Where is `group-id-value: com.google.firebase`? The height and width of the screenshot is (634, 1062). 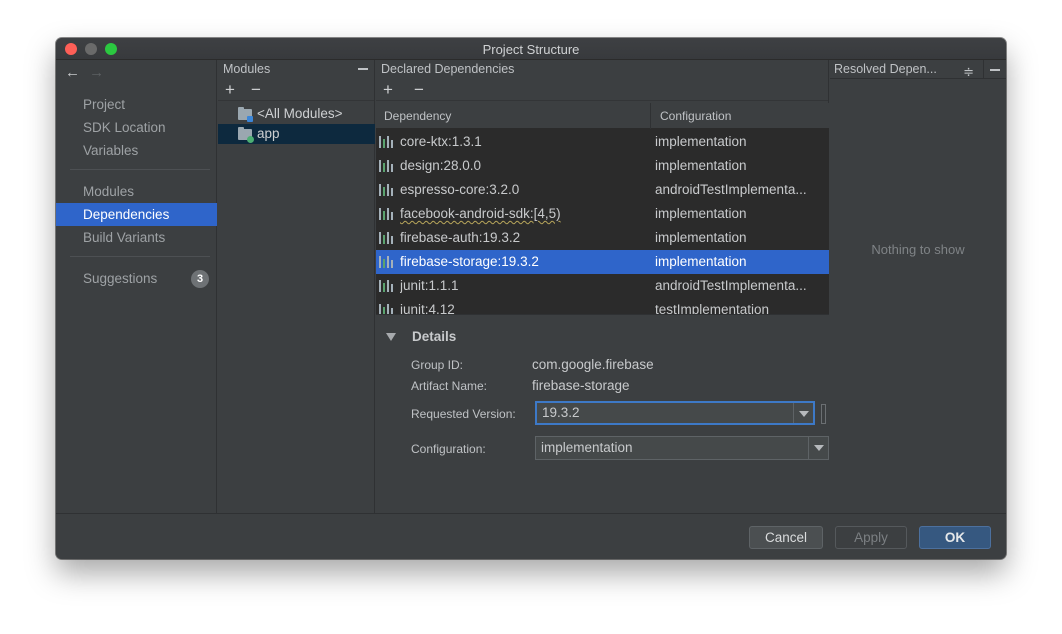 group-id-value: com.google.firebase is located at coordinates (593, 364).